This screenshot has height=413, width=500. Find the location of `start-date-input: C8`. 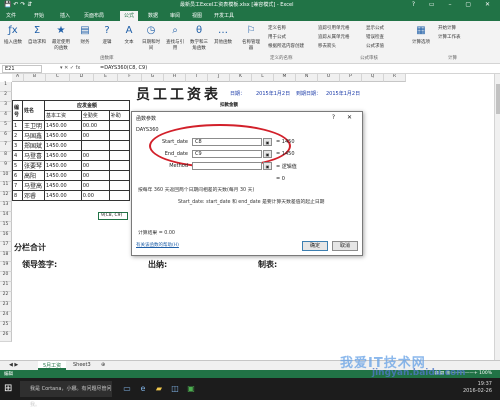

start-date-input: C8 is located at coordinates (227, 142).